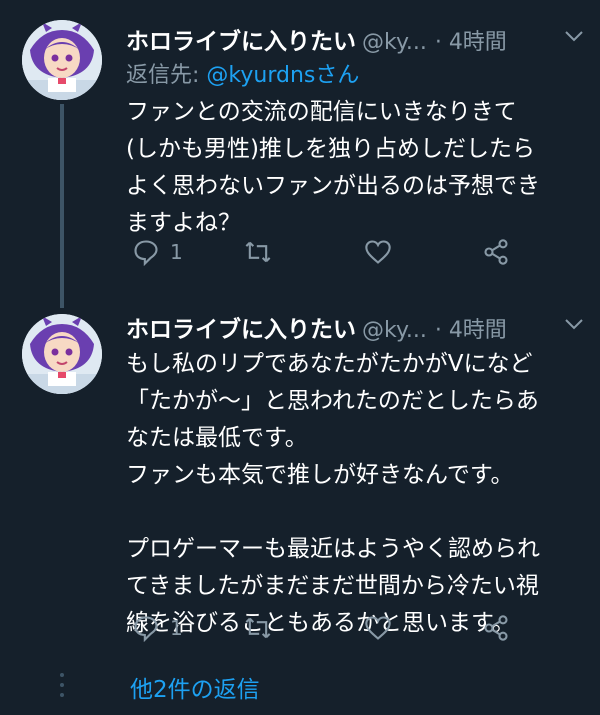  What do you see at coordinates (62, 206) in the screenshot?
I see `thread-line` at bounding box center [62, 206].